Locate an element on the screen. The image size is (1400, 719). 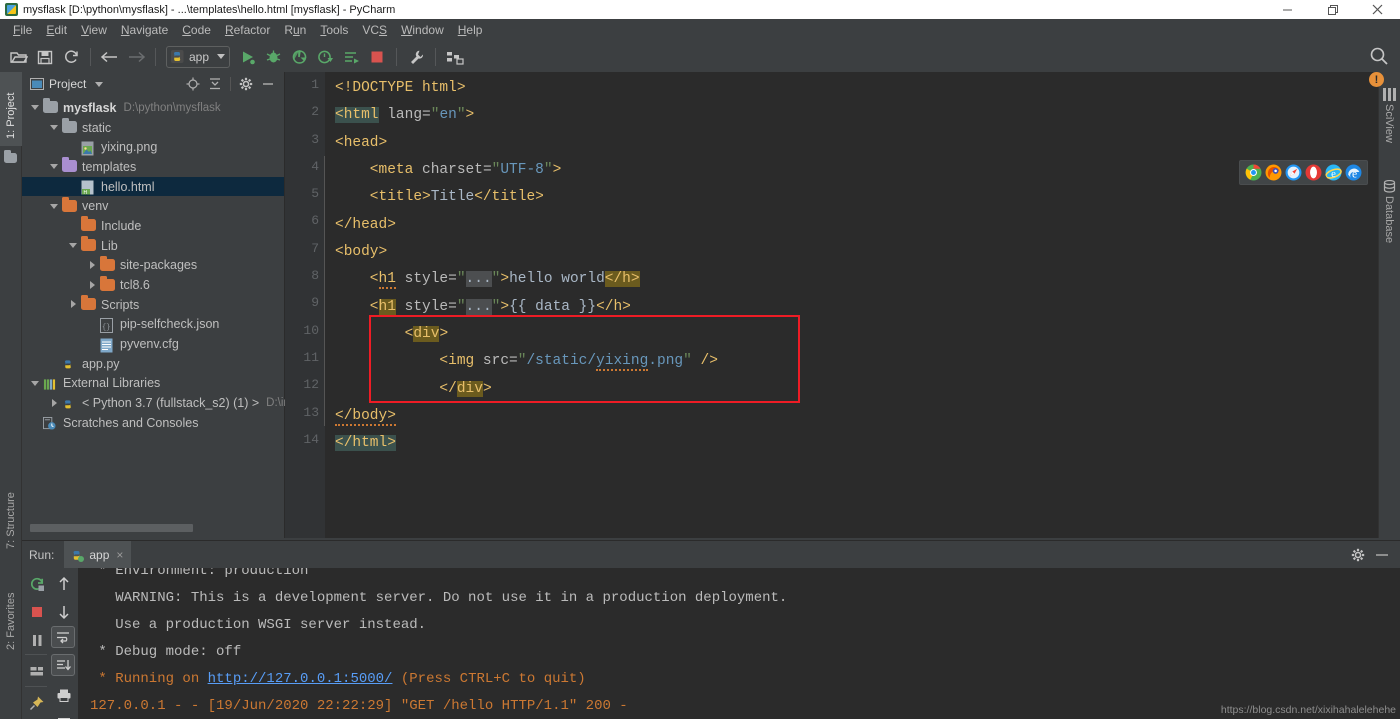
profile-icon is located at coordinates (325, 57).